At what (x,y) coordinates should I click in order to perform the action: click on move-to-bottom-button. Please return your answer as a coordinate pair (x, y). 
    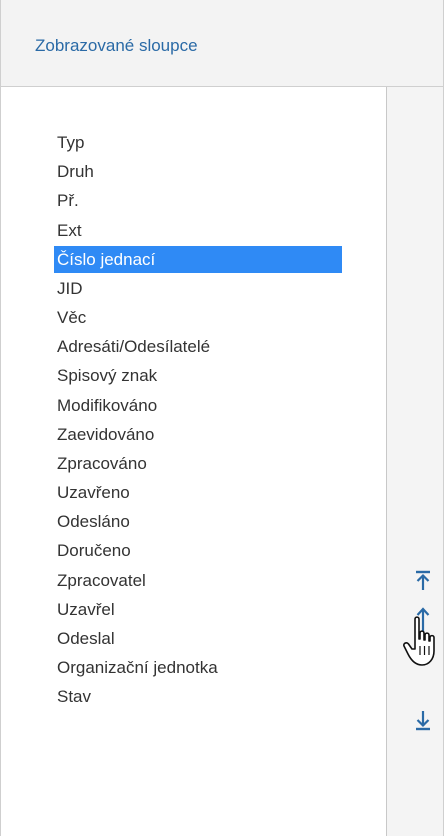
    Looking at the image, I should click on (423, 720).